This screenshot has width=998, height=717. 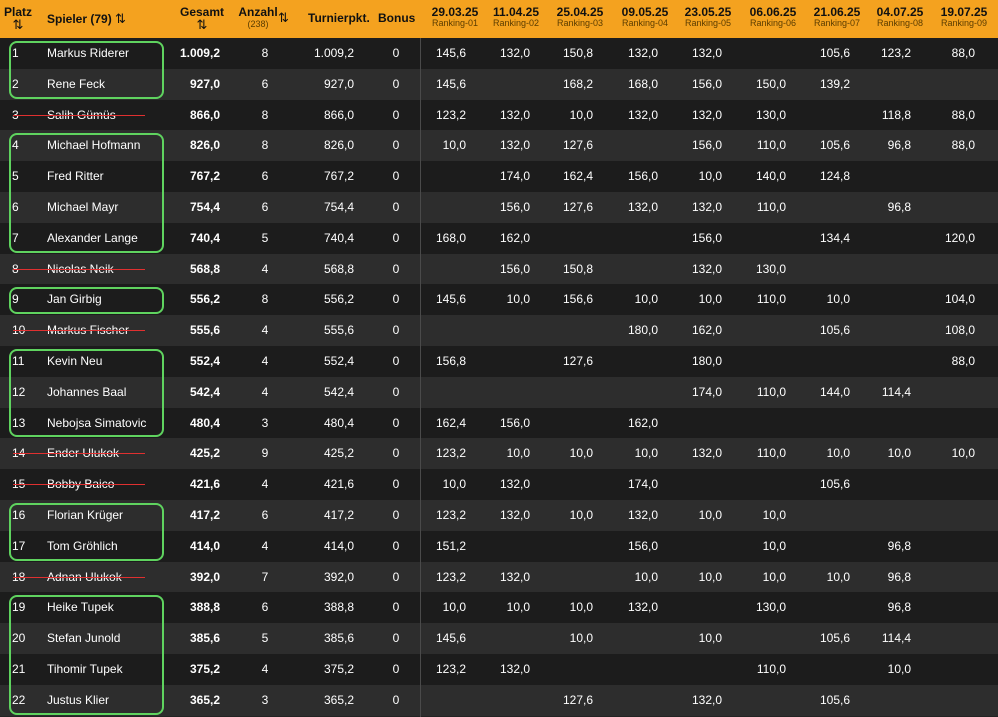 I want to click on count-cell: 7, so click(x=265, y=576).